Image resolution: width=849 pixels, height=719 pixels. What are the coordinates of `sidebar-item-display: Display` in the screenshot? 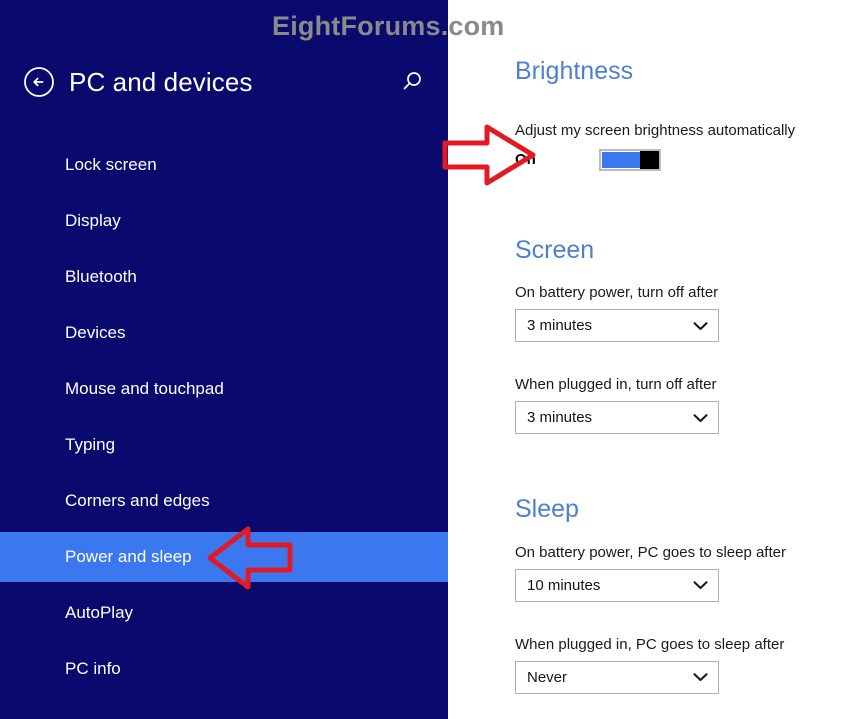 It's located at (224, 221).